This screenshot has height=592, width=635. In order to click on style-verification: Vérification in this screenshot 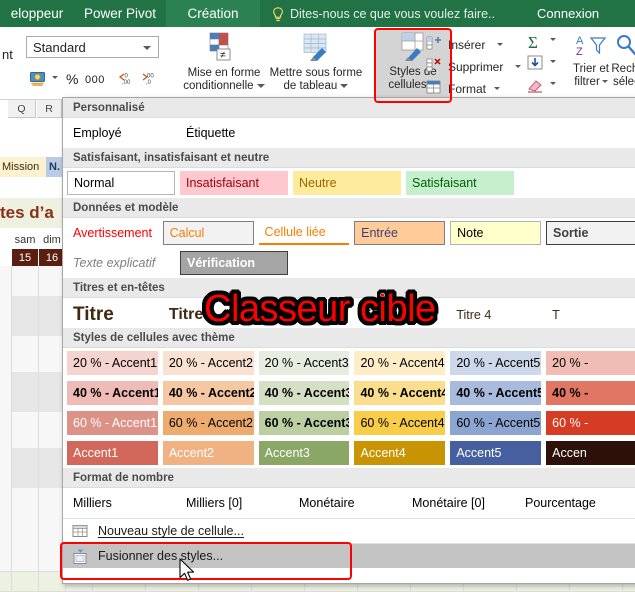, I will do `click(234, 263)`.